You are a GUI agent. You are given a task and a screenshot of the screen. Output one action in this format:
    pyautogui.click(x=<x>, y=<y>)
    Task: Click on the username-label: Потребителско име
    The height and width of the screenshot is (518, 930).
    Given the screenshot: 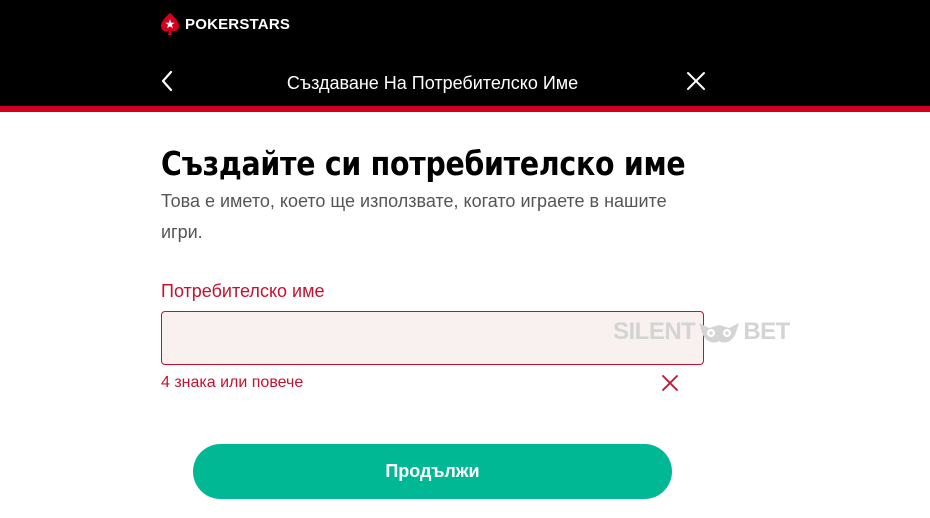 What is the action you would take?
    pyautogui.click(x=243, y=291)
    